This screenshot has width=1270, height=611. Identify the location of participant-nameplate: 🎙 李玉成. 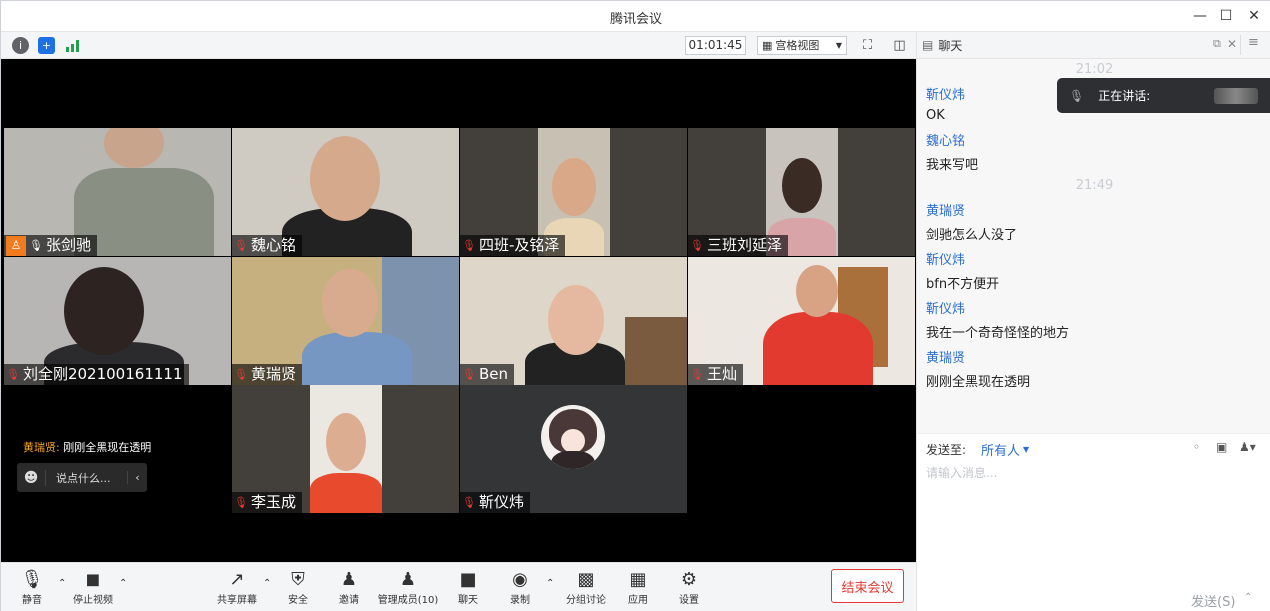
(267, 502).